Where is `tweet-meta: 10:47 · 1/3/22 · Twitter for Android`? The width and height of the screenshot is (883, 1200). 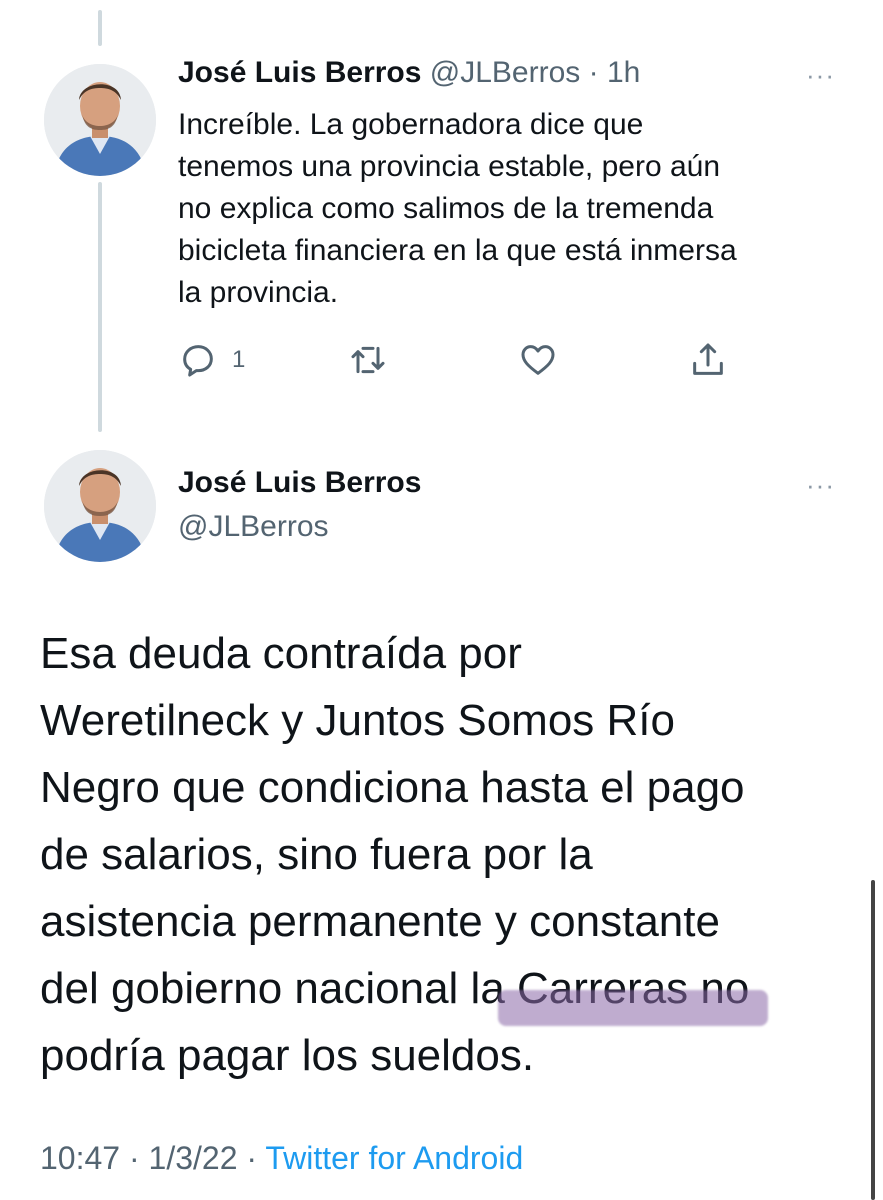
tweet-meta: 10:47 · 1/3/22 · Twitter for Android is located at coordinates (281, 1158).